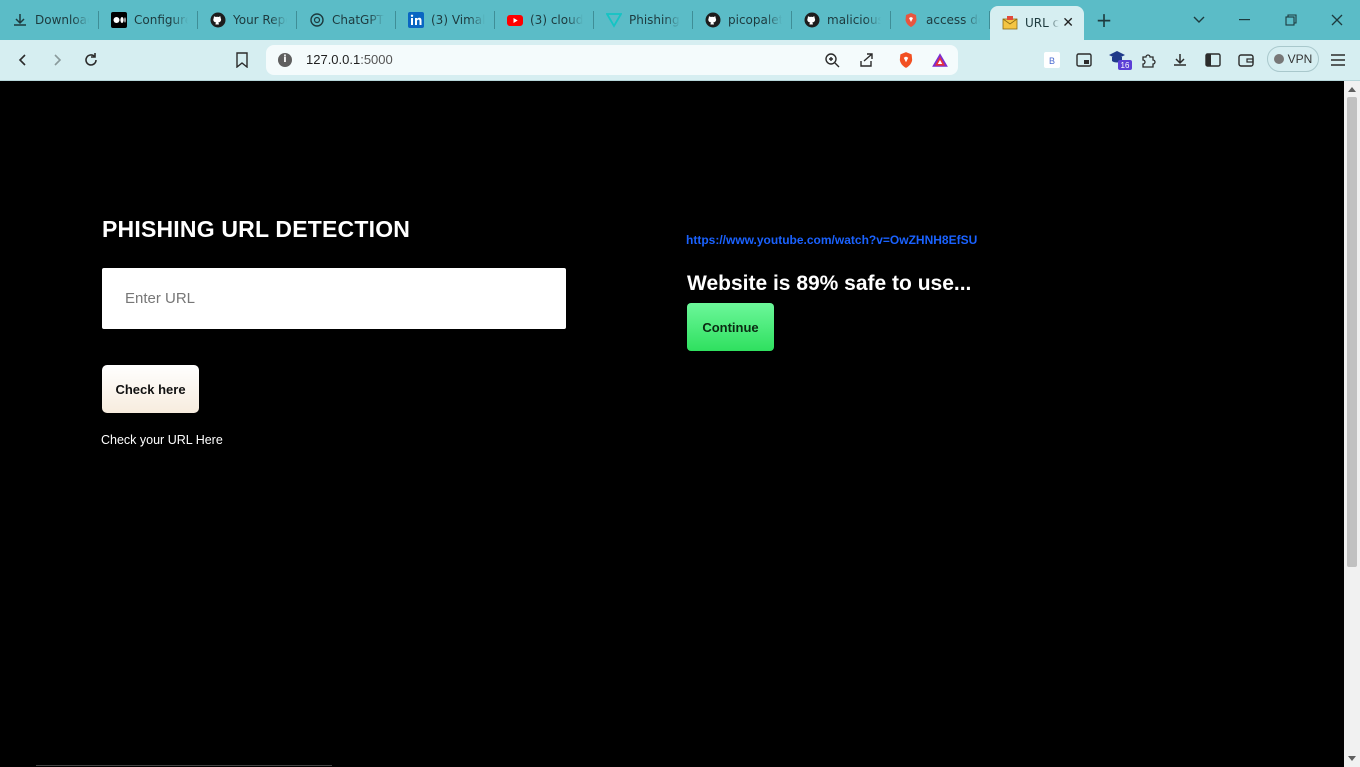 This screenshot has height=767, width=1360. Describe the element at coordinates (256, 229) in the screenshot. I see `page-title: PHISHING URL DETECTION` at that location.